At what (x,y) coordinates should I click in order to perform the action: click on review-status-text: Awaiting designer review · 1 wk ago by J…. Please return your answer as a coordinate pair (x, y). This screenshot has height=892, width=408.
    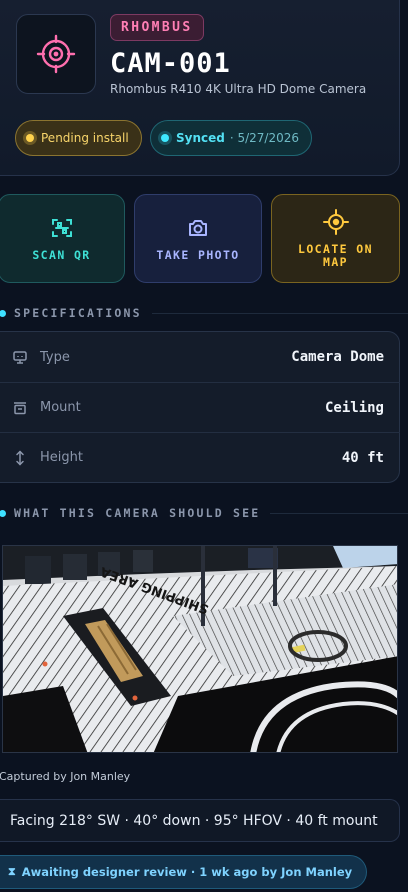
    Looking at the image, I should click on (187, 872).